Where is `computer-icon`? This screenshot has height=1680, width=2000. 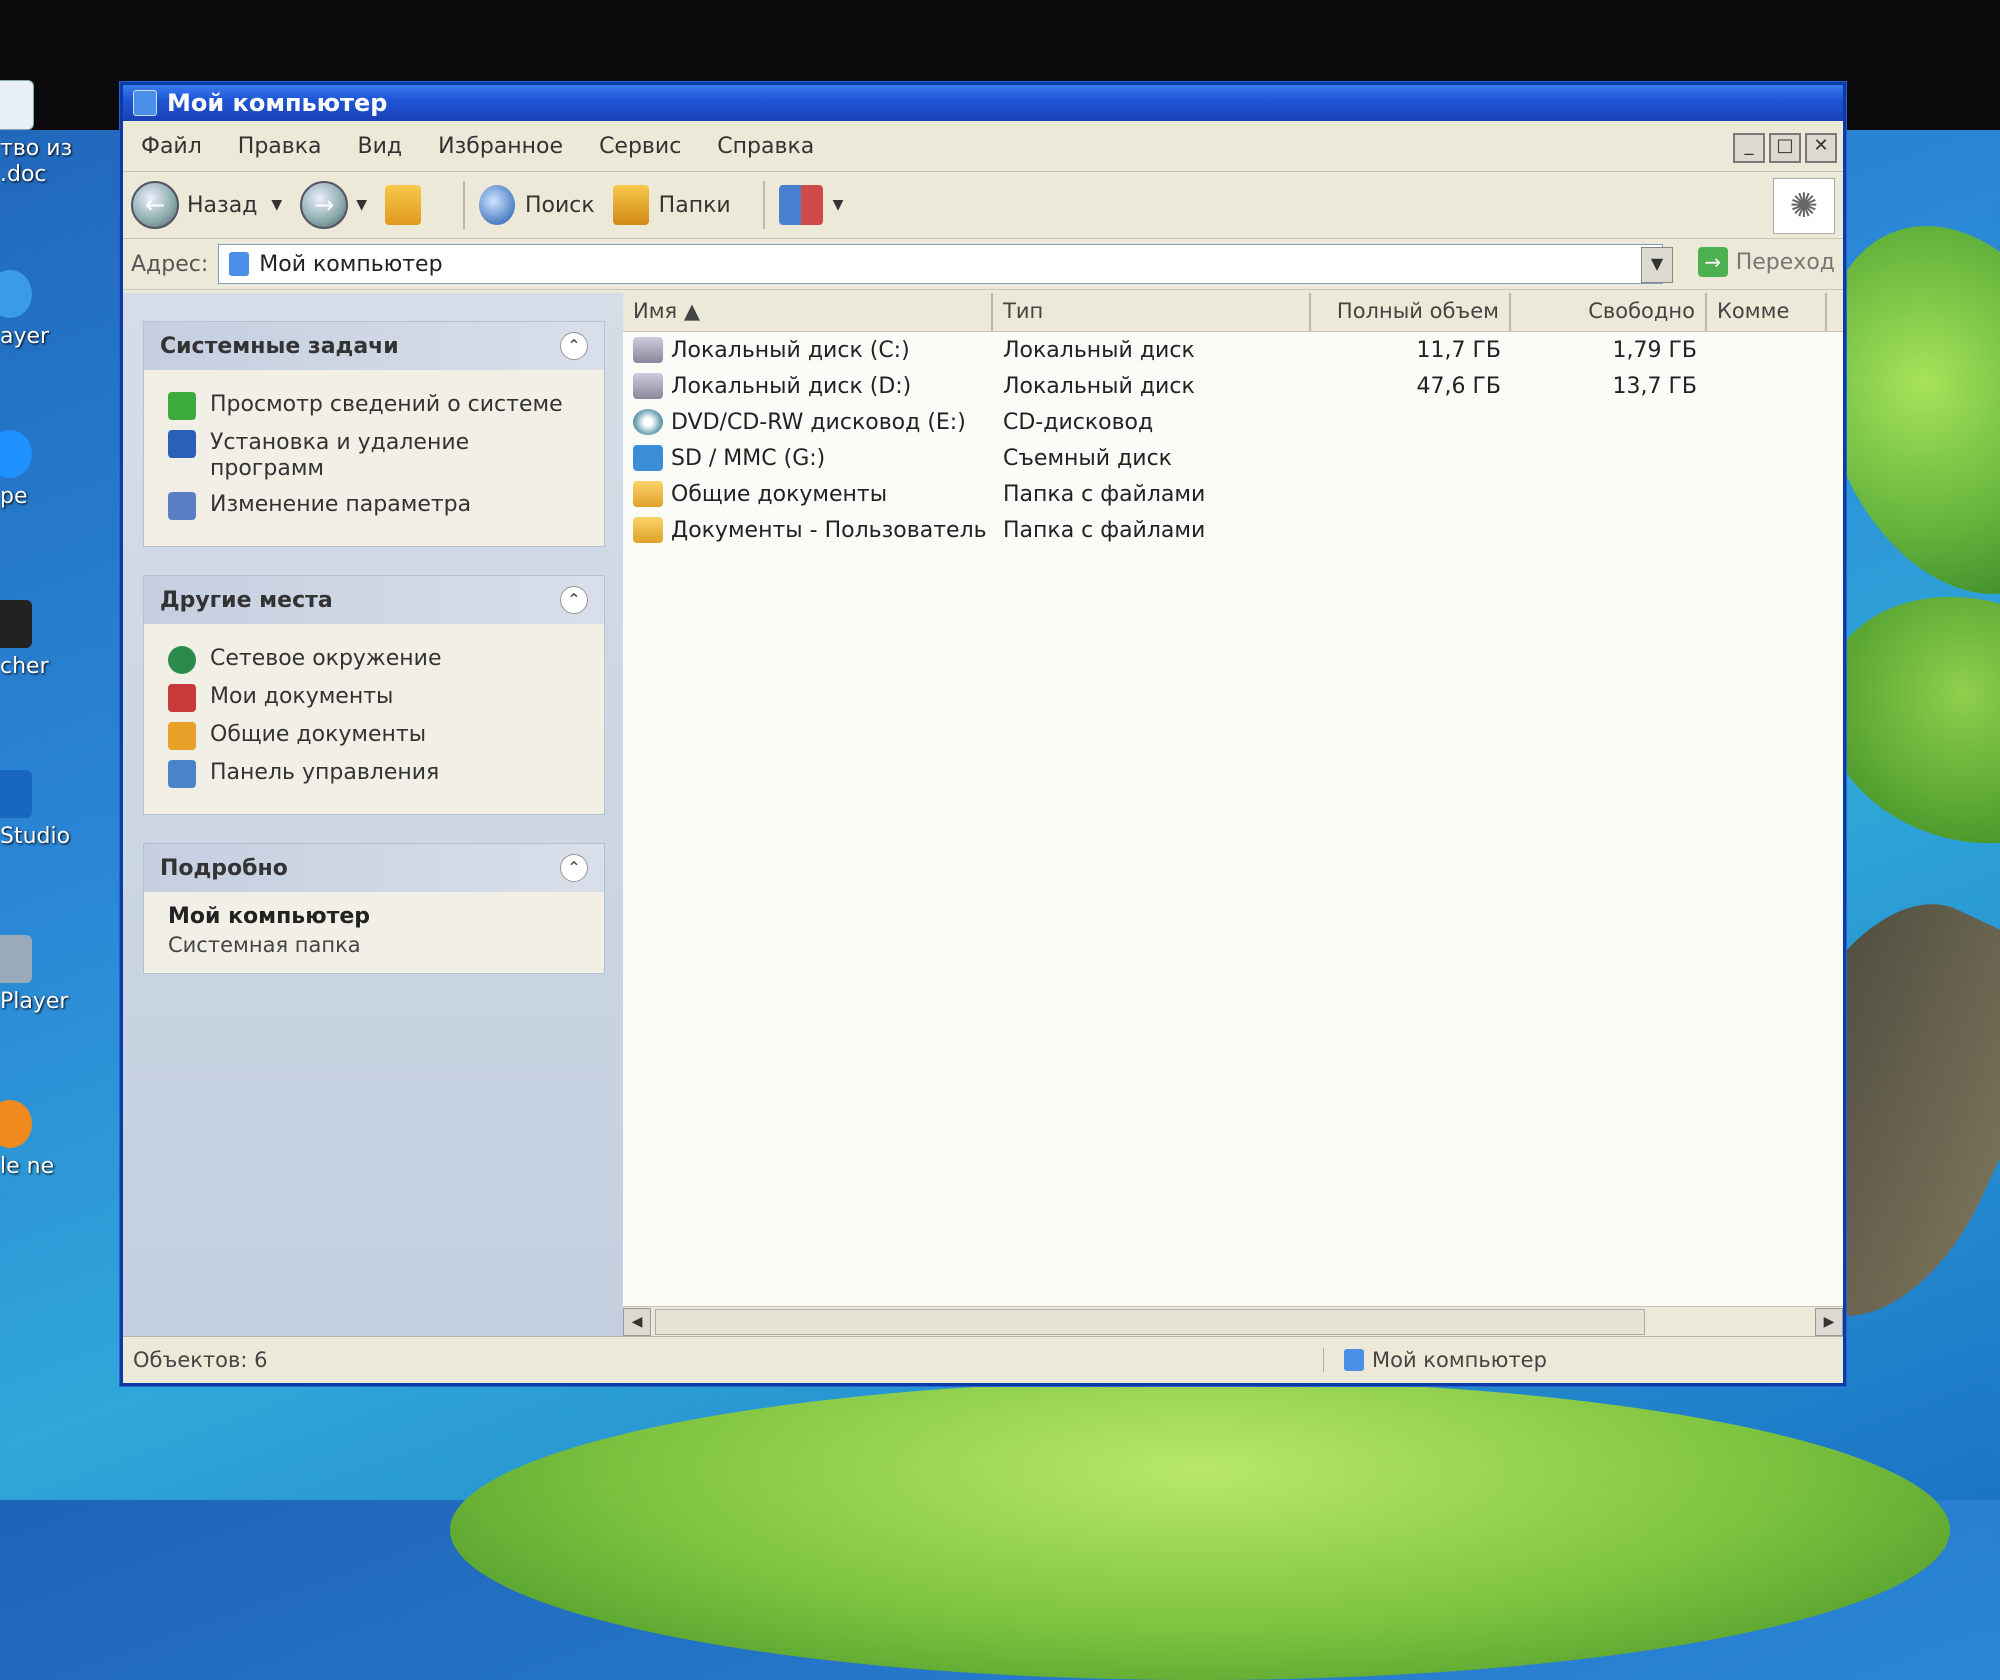 computer-icon is located at coordinates (239, 264).